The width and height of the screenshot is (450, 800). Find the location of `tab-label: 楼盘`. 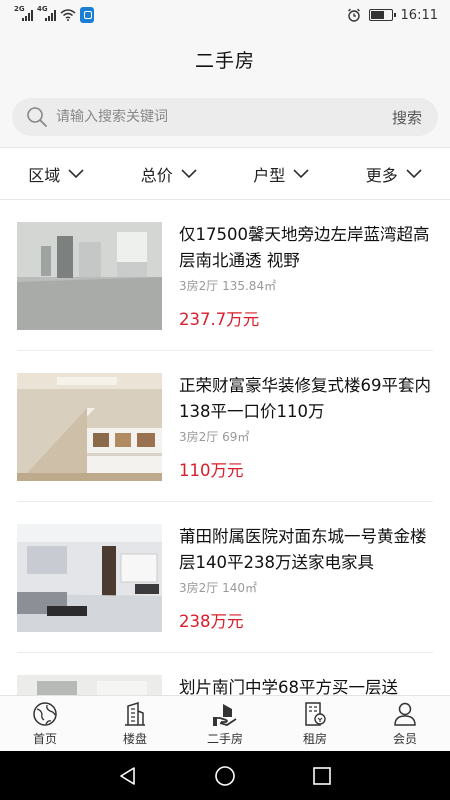

tab-label: 楼盘 is located at coordinates (134, 738).